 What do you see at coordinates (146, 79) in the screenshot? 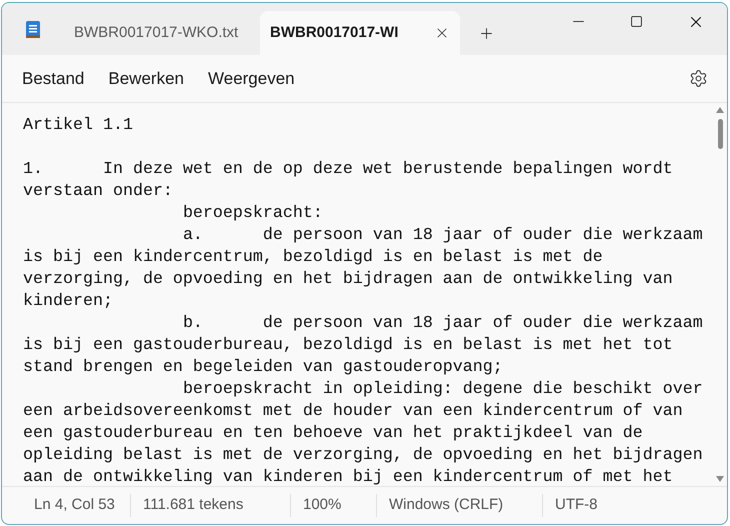
I see `menu-item: Bewerken` at bounding box center [146, 79].